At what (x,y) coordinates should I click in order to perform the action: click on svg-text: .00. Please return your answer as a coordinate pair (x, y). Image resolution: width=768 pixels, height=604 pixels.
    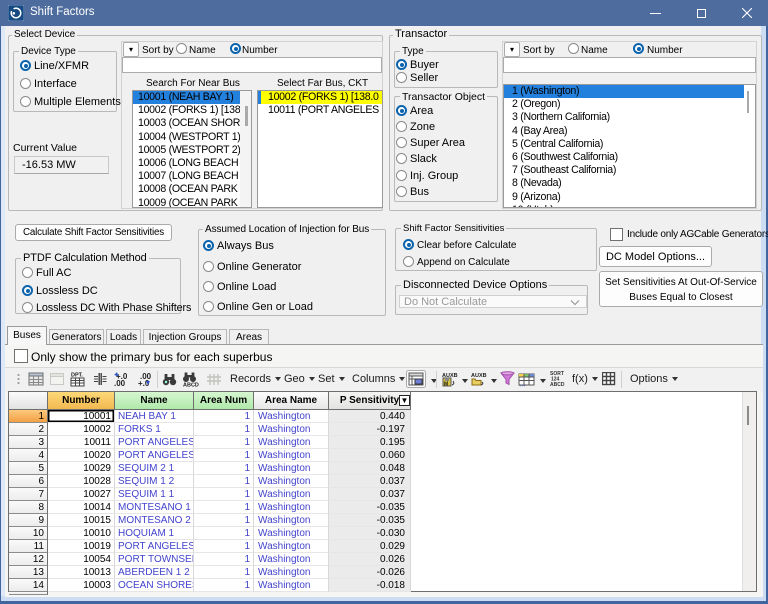
    Looking at the image, I should click on (120, 383).